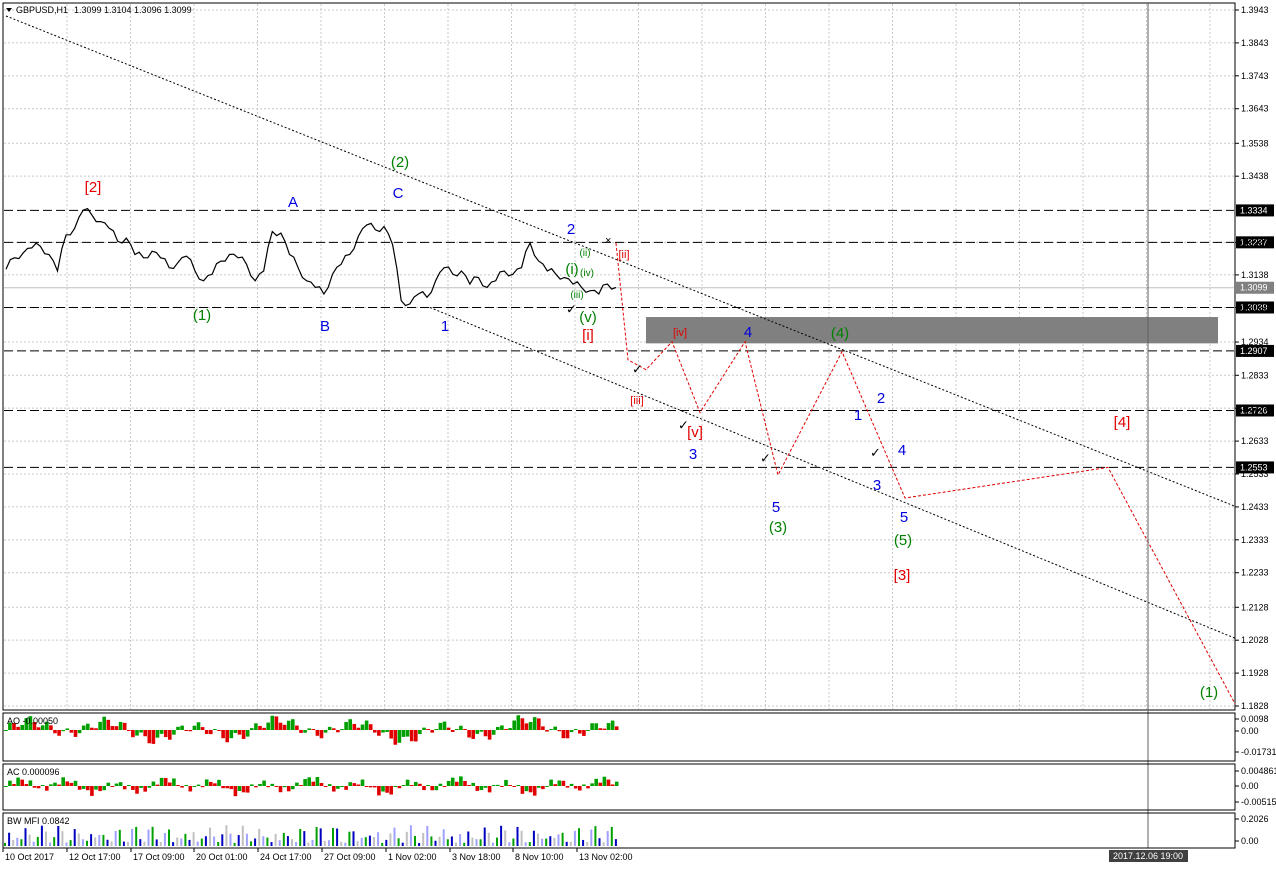 This screenshot has height=873, width=1276. I want to click on price-tick-label: 1.2128, so click(1255, 607).